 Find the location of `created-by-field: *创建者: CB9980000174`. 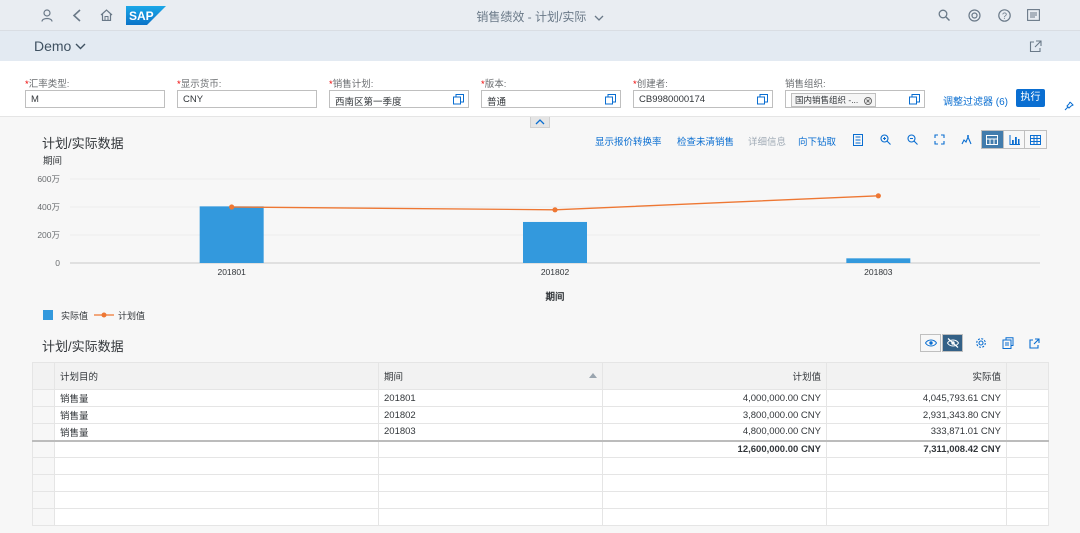

created-by-field: *创建者: CB9980000174 is located at coordinates (703, 92).